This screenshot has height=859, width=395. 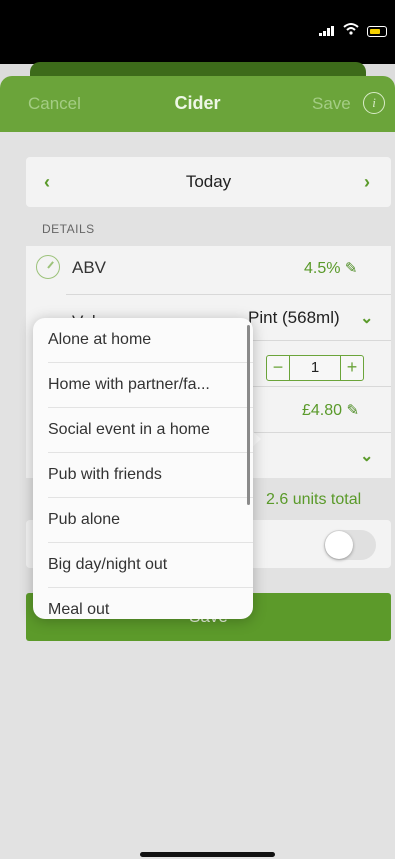 I want to click on back-to-testflight-link: ◂ TestFlight, so click(x=51, y=42).